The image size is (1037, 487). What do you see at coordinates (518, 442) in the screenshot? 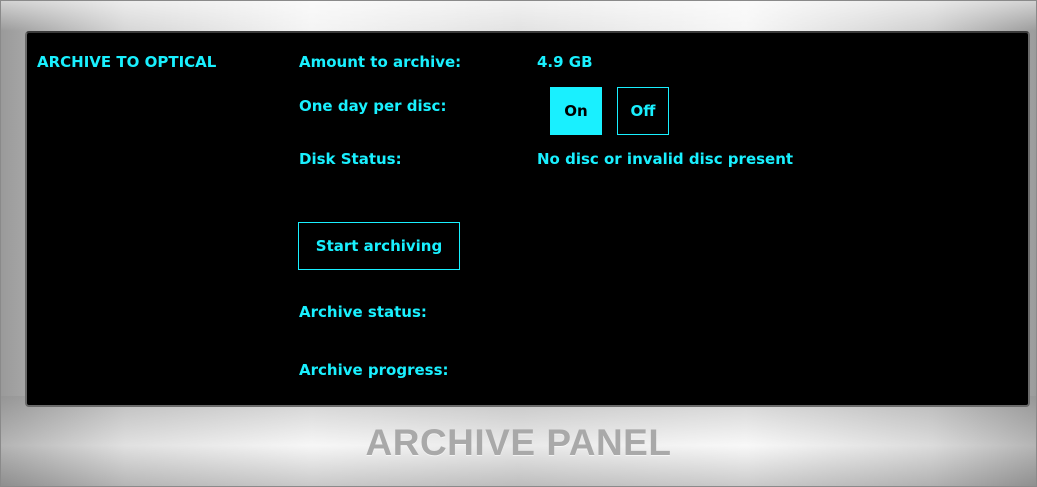
I see `panel-title: ARCHIVE PANEL` at bounding box center [518, 442].